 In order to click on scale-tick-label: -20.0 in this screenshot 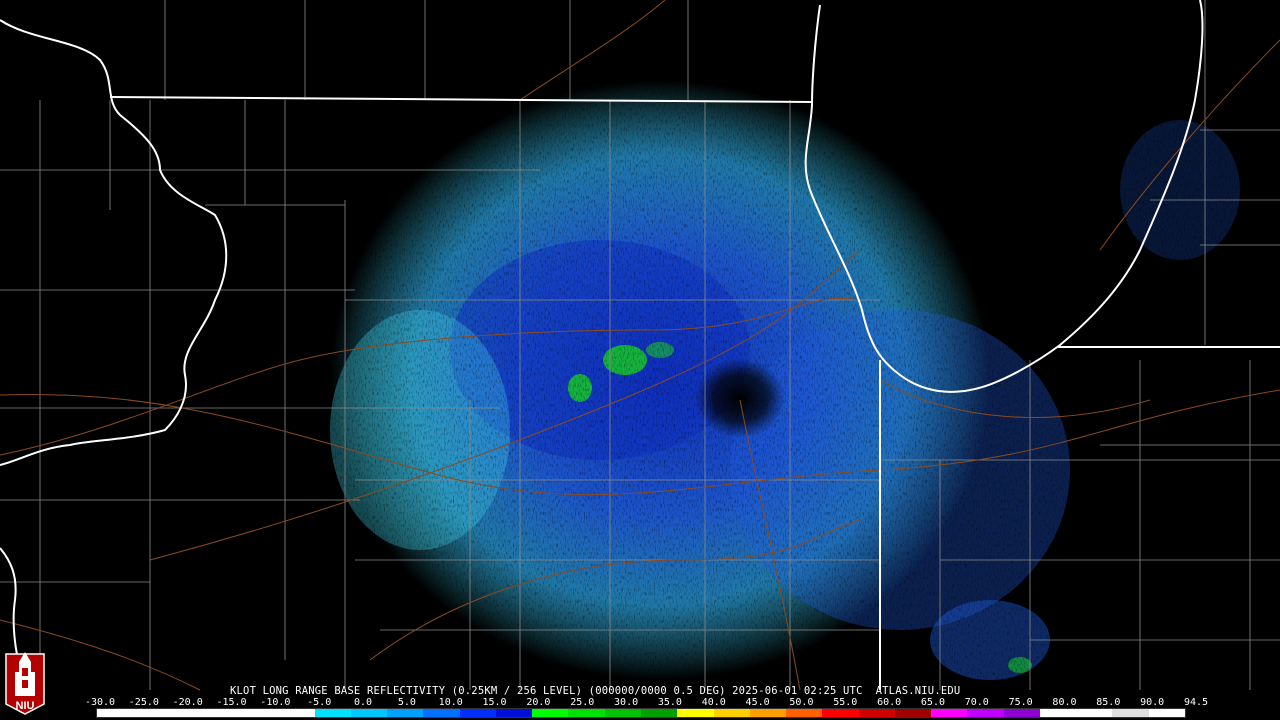, I will do `click(187, 702)`.